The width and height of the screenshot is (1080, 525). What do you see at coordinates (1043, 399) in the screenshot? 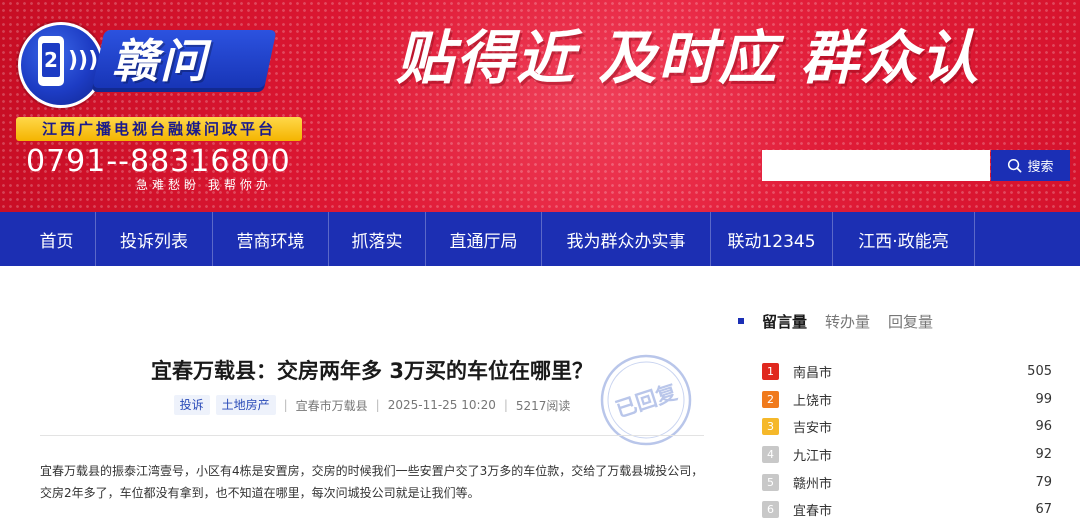
I see `rank-count: 99` at bounding box center [1043, 399].